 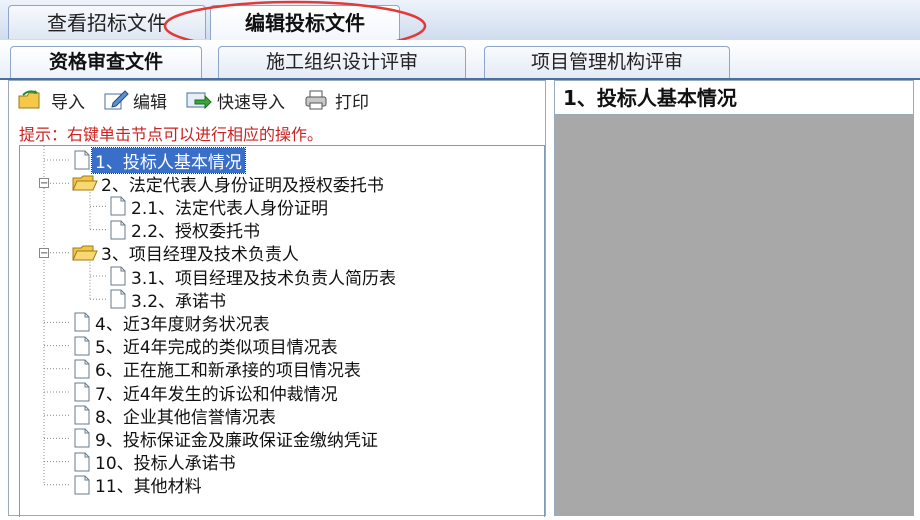 I want to click on tree-item-label: 5、近4年完成的类似项目情况表, so click(x=216, y=348).